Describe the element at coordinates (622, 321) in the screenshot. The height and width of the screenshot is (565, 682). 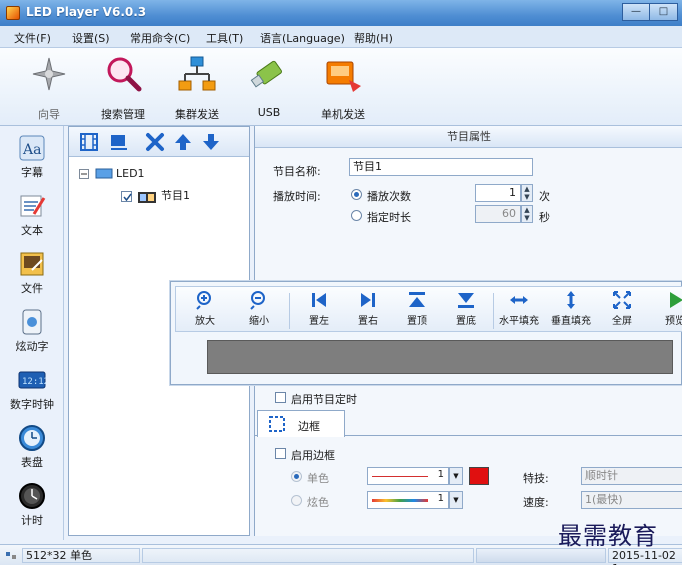
I see `fullscreen-label: 全屏` at that location.